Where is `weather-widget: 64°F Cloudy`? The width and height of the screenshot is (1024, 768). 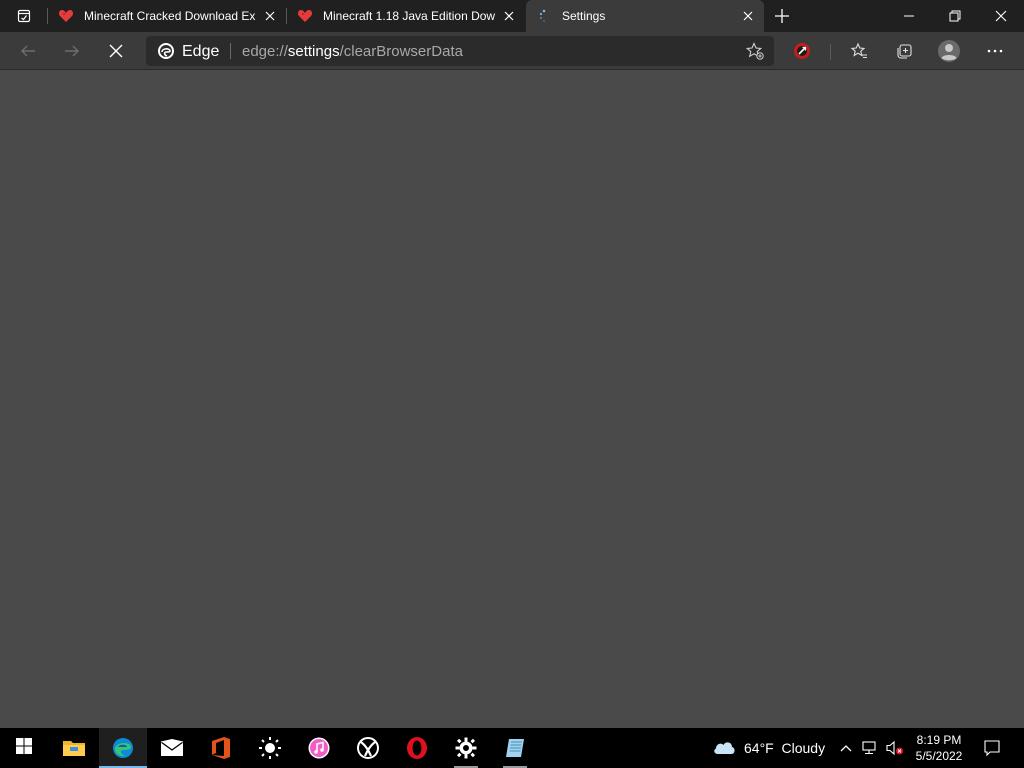 weather-widget: 64°F Cloudy is located at coordinates (768, 748).